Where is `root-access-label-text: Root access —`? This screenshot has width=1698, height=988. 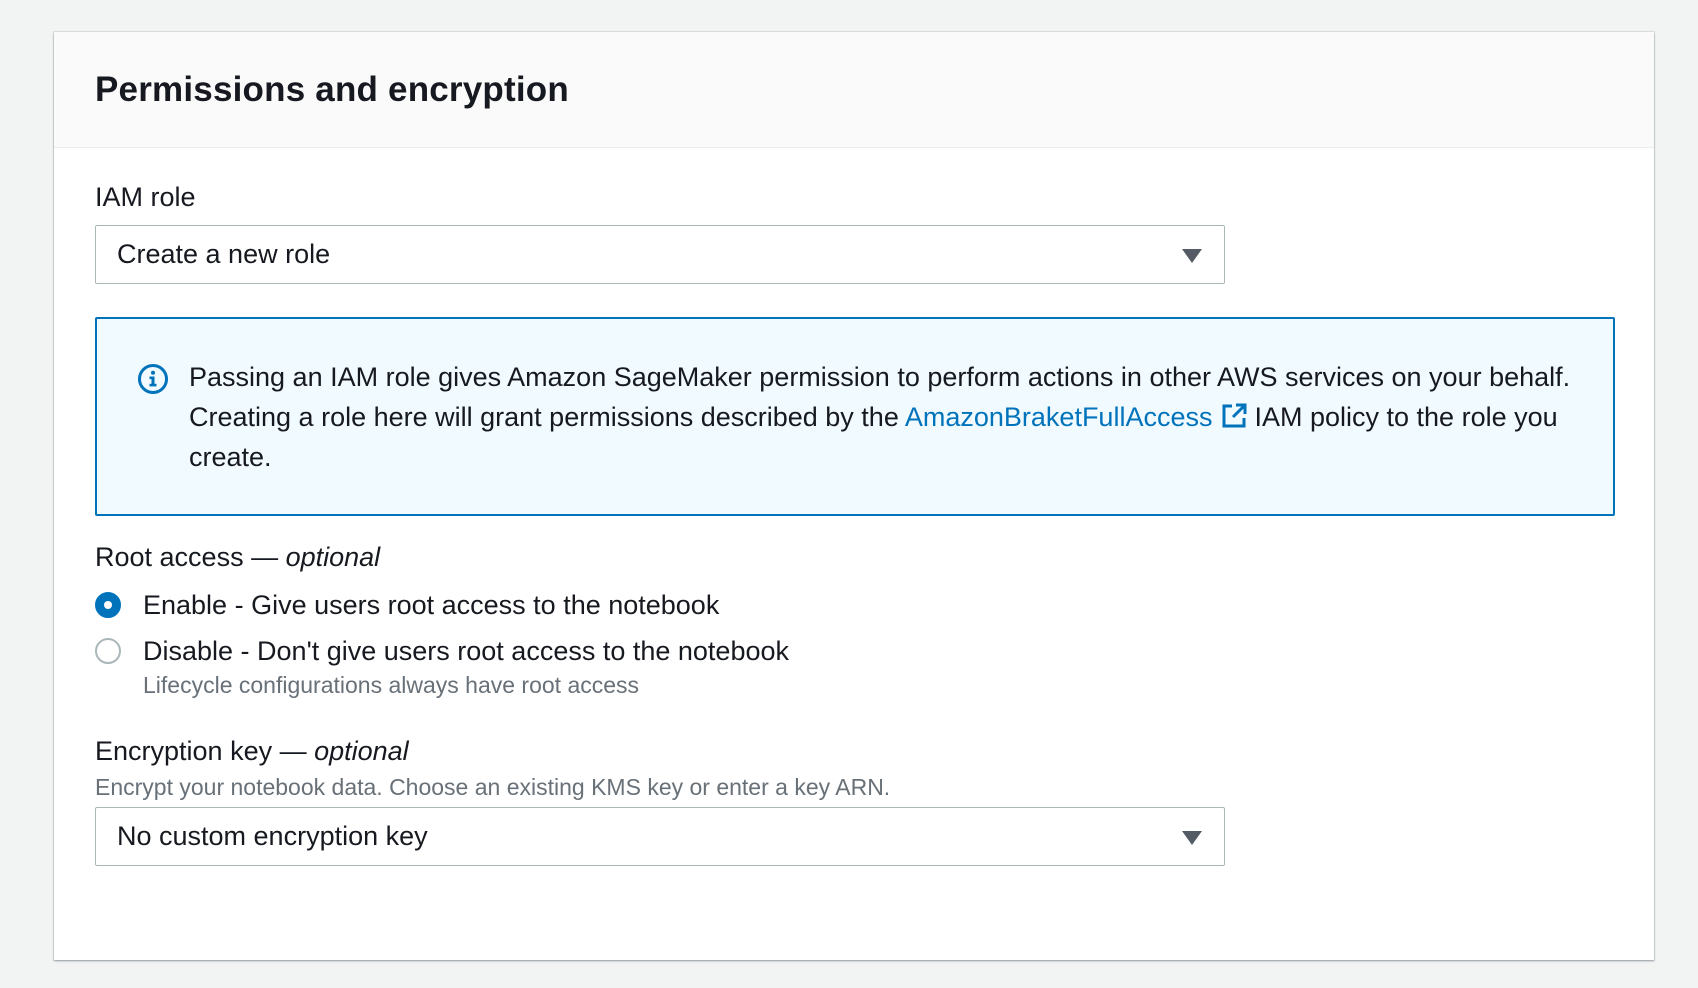 root-access-label-text: Root access — is located at coordinates (190, 557).